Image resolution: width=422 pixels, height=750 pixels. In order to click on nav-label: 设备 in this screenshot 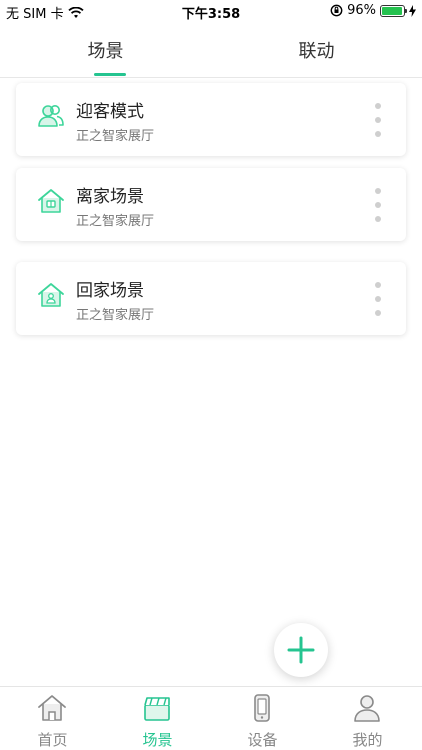, I will do `click(262, 740)`.